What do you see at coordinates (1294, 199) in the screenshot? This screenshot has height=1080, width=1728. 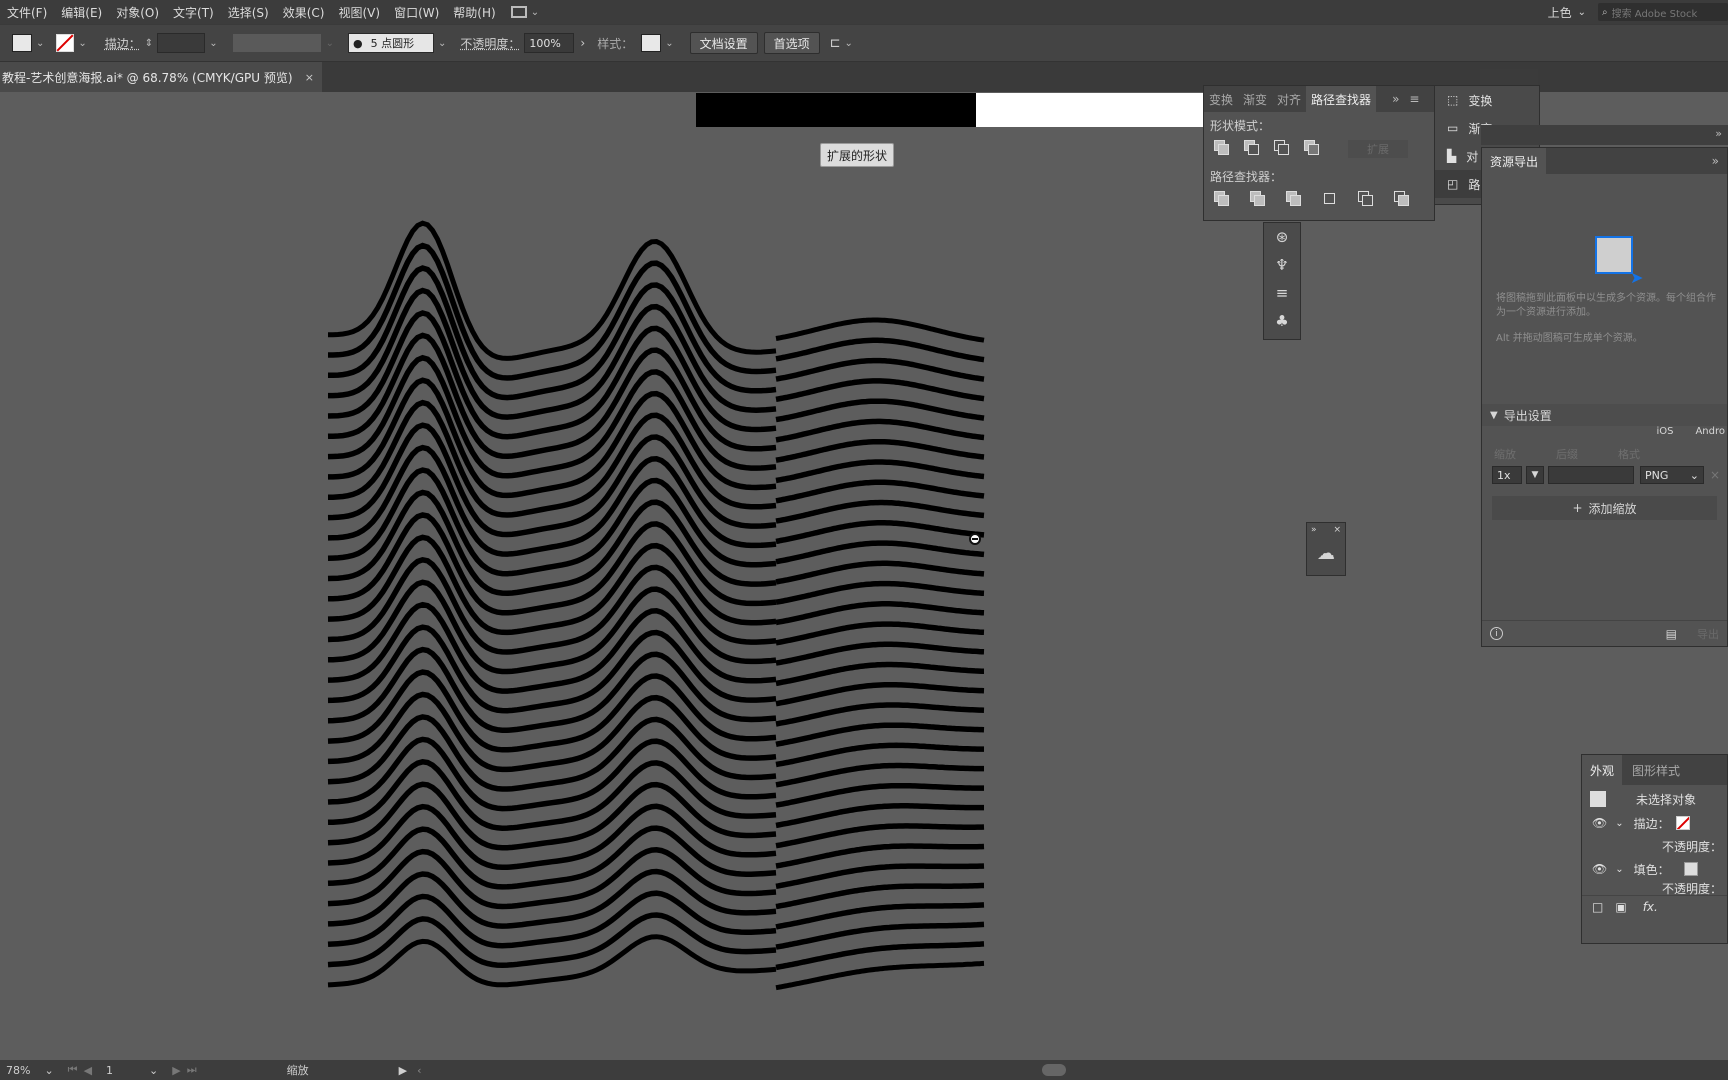 I see `merge-icon` at bounding box center [1294, 199].